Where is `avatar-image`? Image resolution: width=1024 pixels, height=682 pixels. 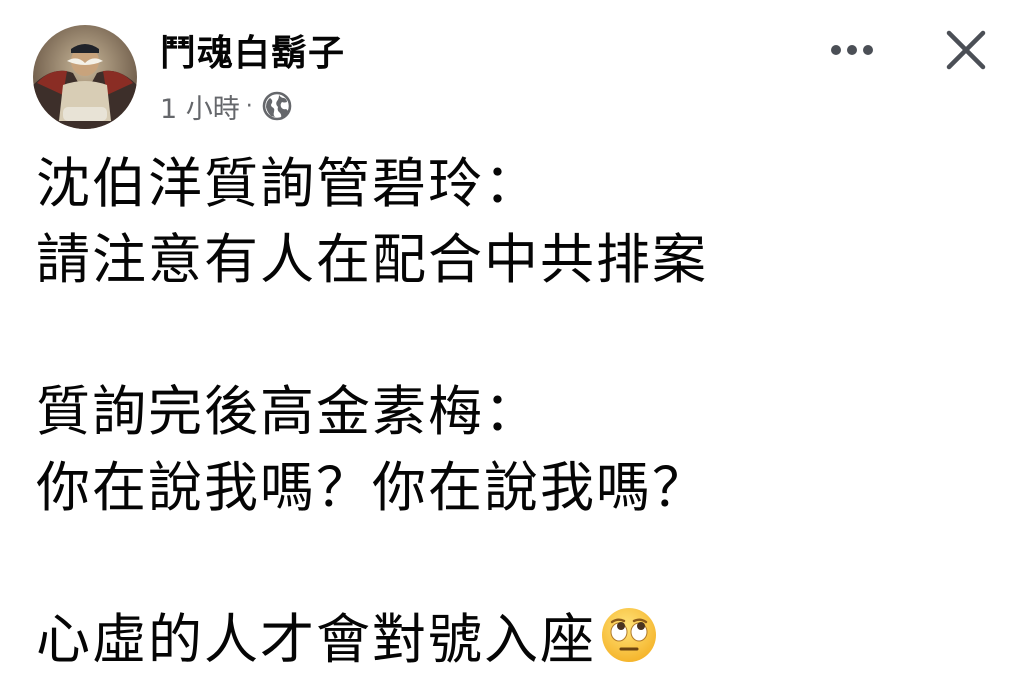 avatar-image is located at coordinates (85, 77).